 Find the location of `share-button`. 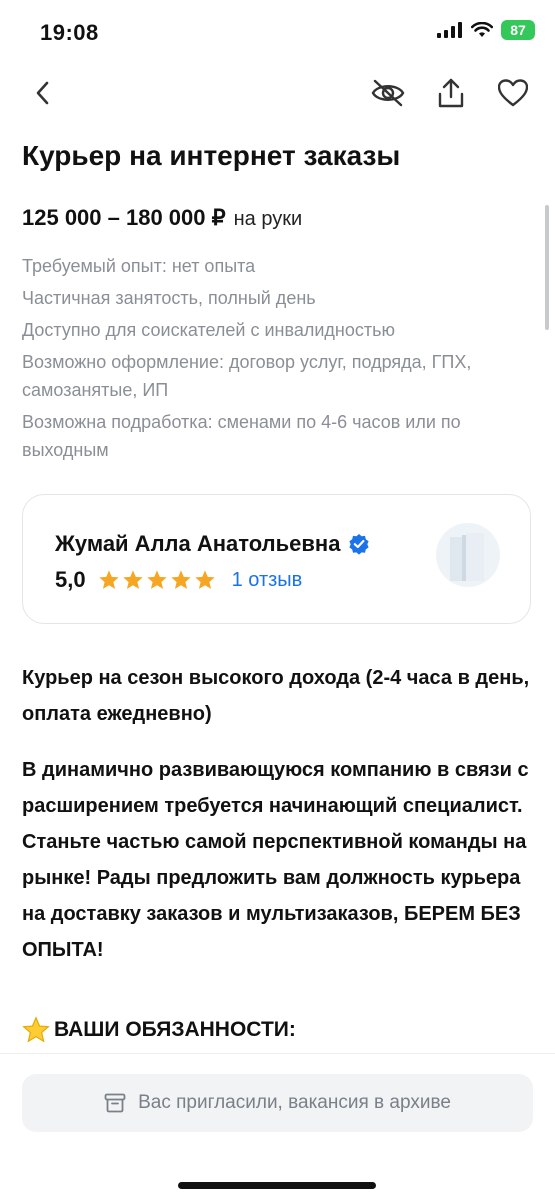

share-button is located at coordinates (451, 93).